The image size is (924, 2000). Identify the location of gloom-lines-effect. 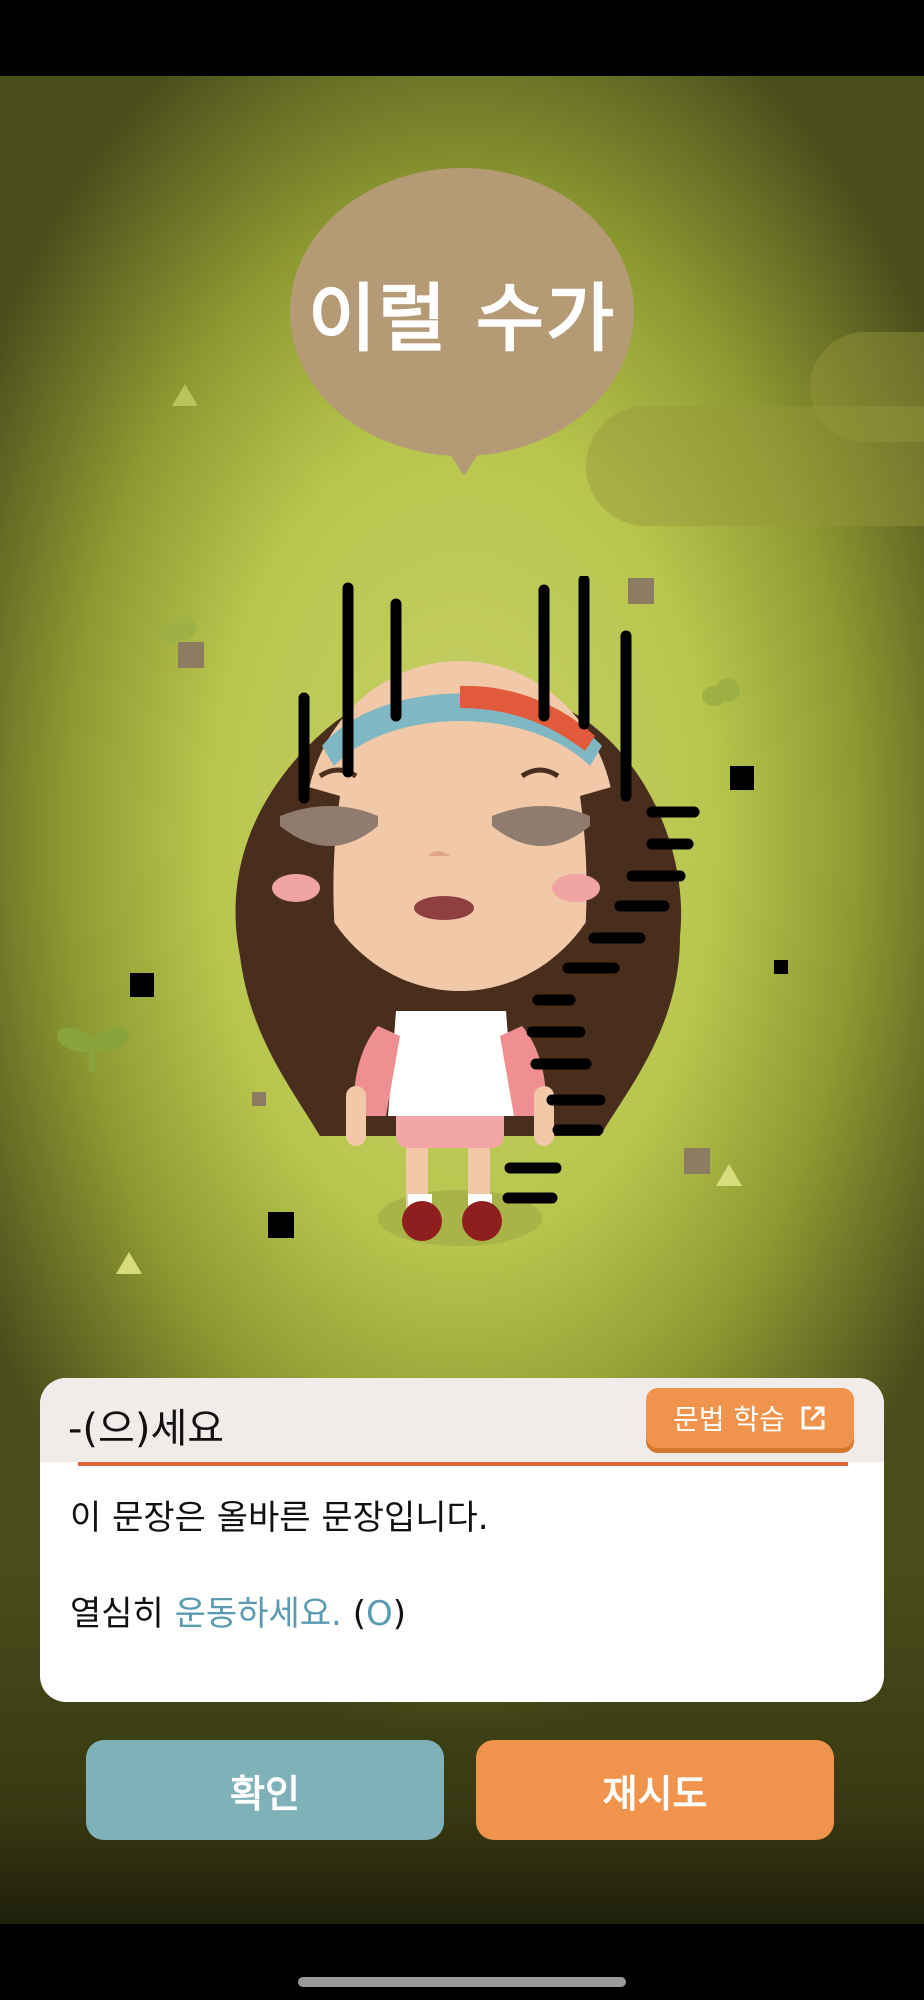
(499, 890).